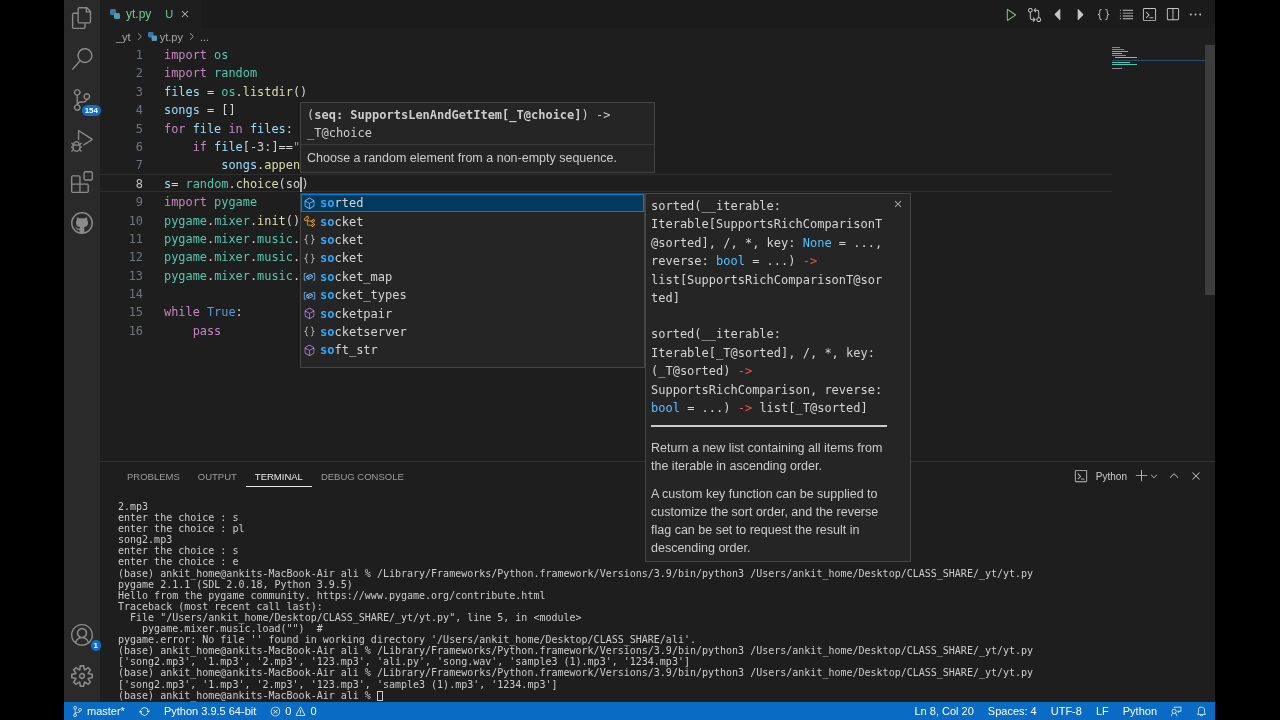 Image resolution: width=1280 pixels, height=720 pixels. I want to click on code-line: 8 s= random.choice(so), so click(606, 183).